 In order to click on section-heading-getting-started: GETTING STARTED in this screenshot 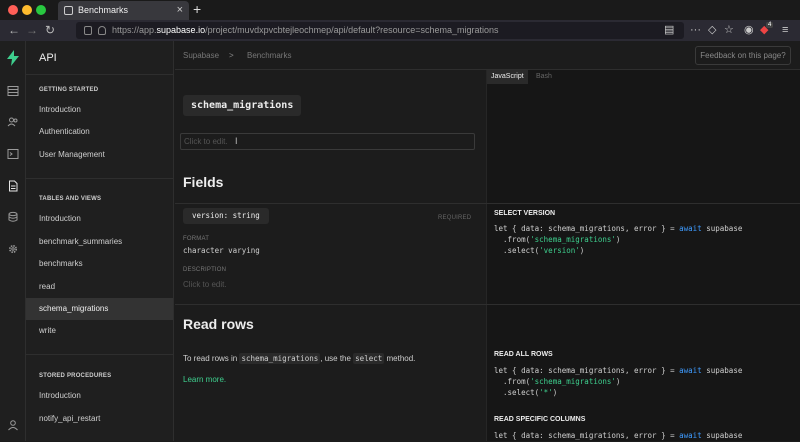, I will do `click(69, 90)`.